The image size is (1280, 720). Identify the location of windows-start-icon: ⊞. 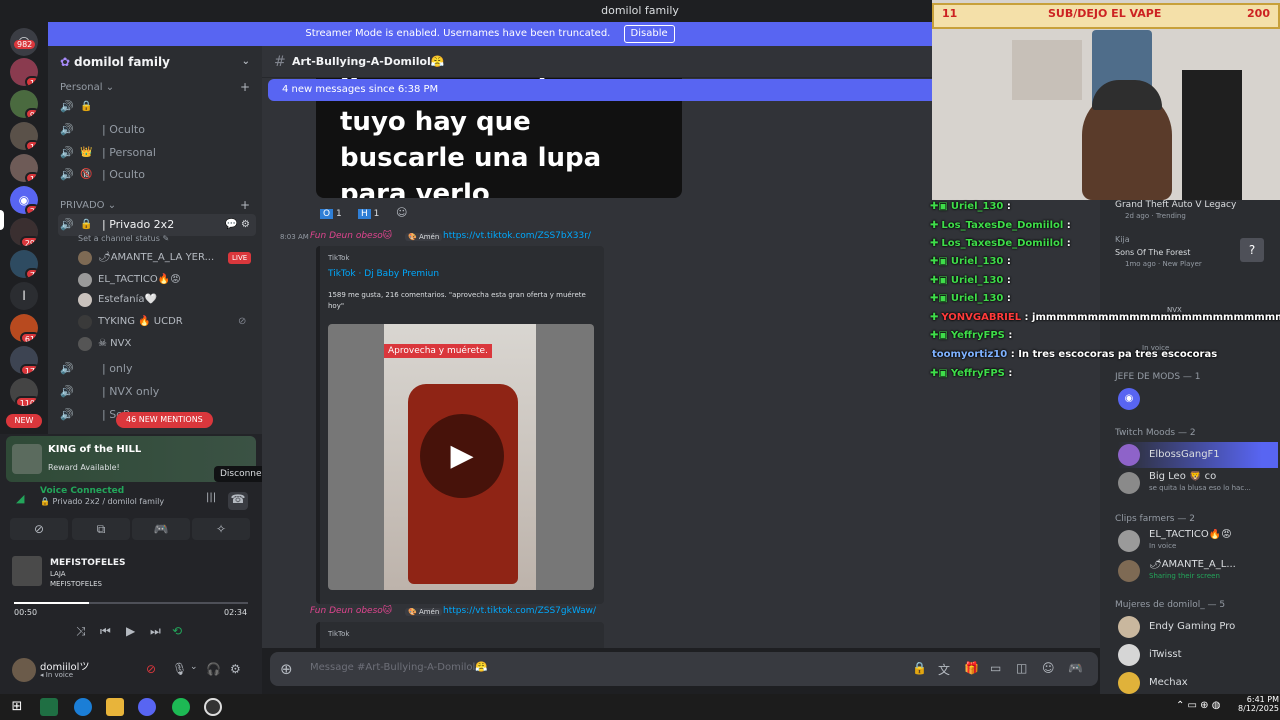
(17, 707).